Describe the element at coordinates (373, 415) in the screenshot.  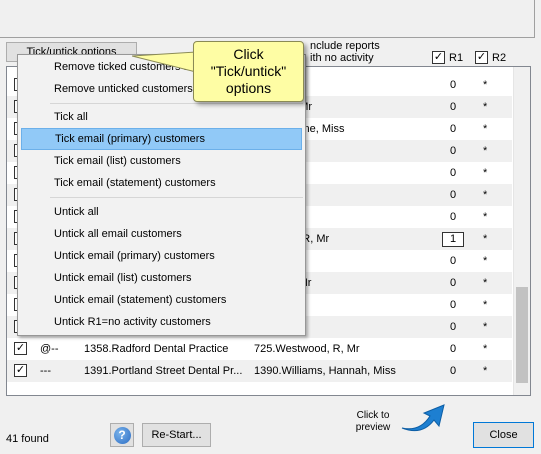
I see `preview-hint-line1: Click to` at that location.